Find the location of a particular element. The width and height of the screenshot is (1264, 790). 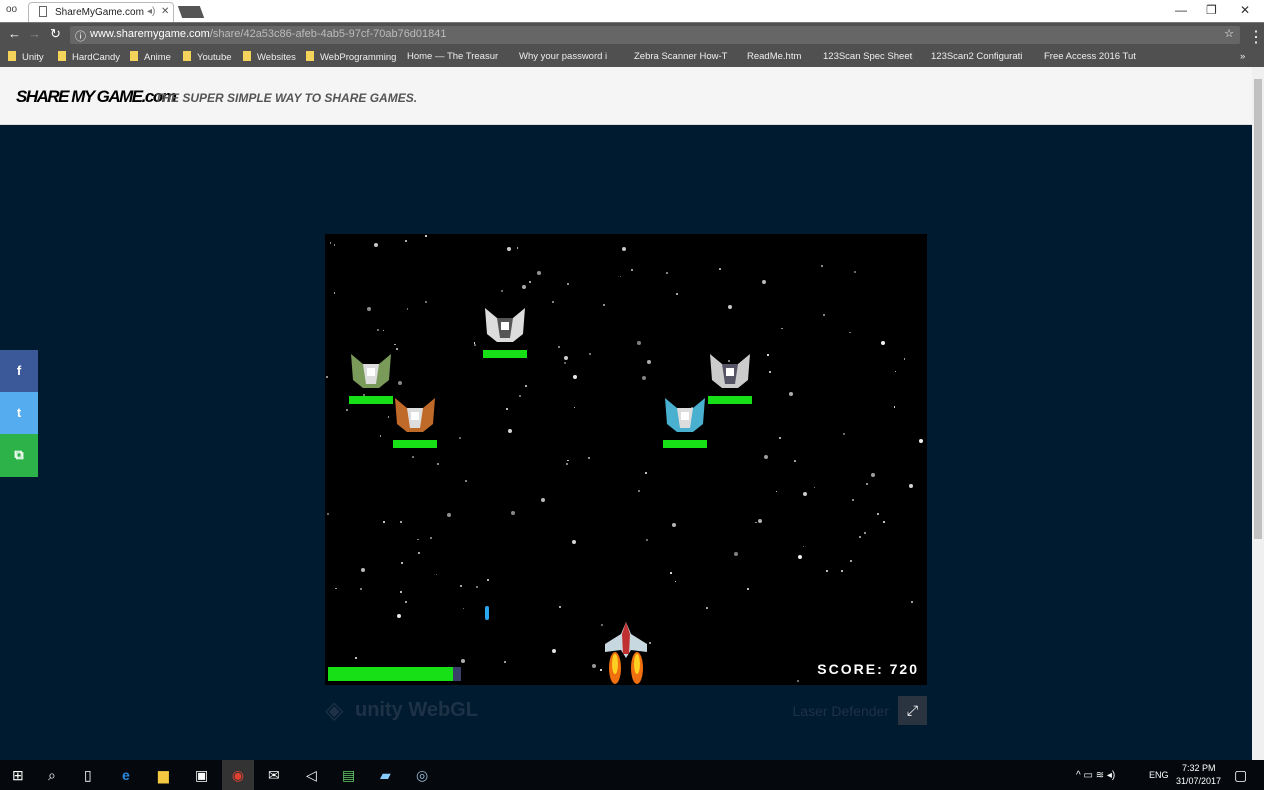

twitter-icon: t is located at coordinates (19, 412).